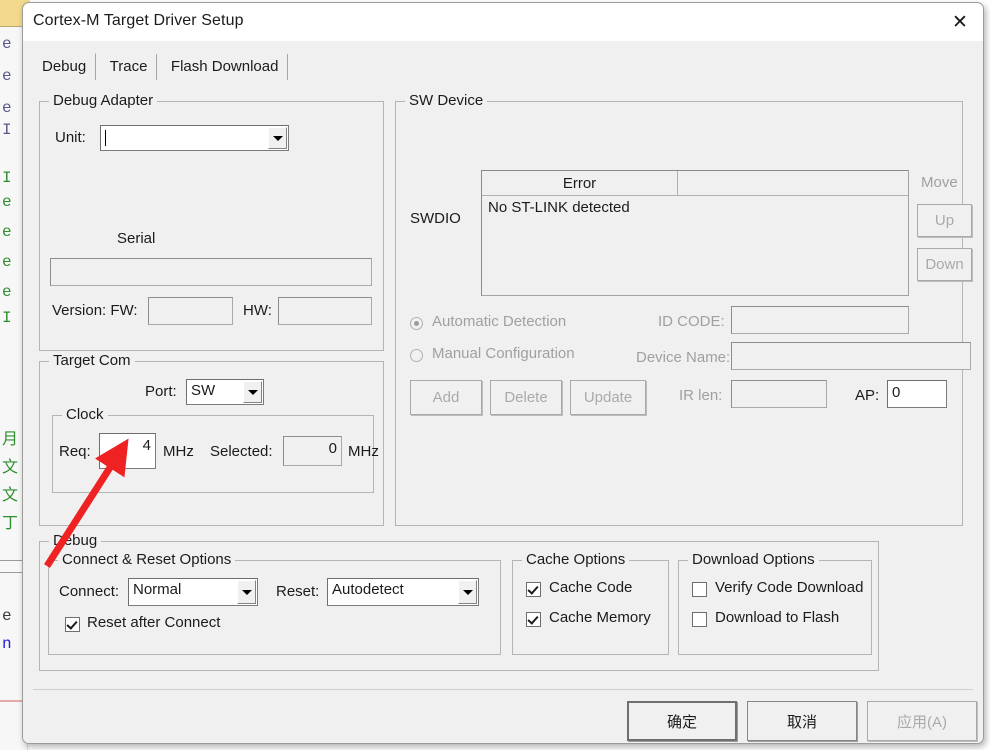 This screenshot has height=750, width=990. Describe the element at coordinates (435, 218) in the screenshot. I see `swdio-label: SWDIO` at that location.